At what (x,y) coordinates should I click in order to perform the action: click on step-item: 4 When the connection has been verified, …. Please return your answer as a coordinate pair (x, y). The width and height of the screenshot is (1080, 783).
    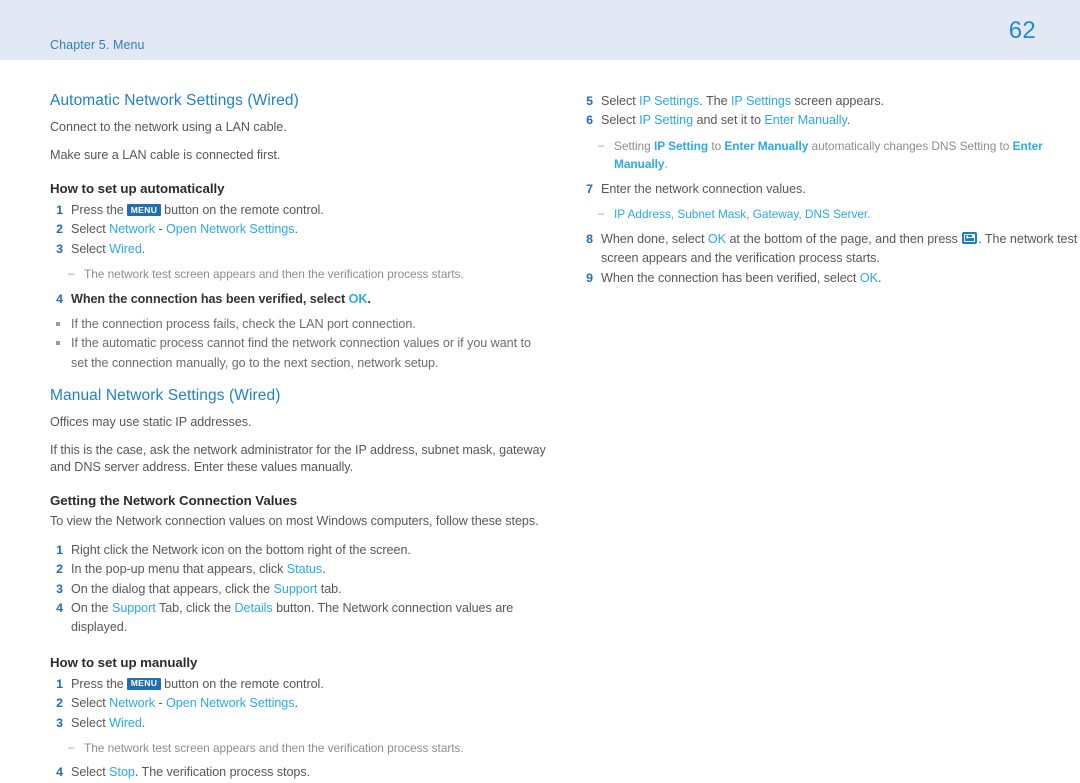
    Looking at the image, I should click on (300, 299).